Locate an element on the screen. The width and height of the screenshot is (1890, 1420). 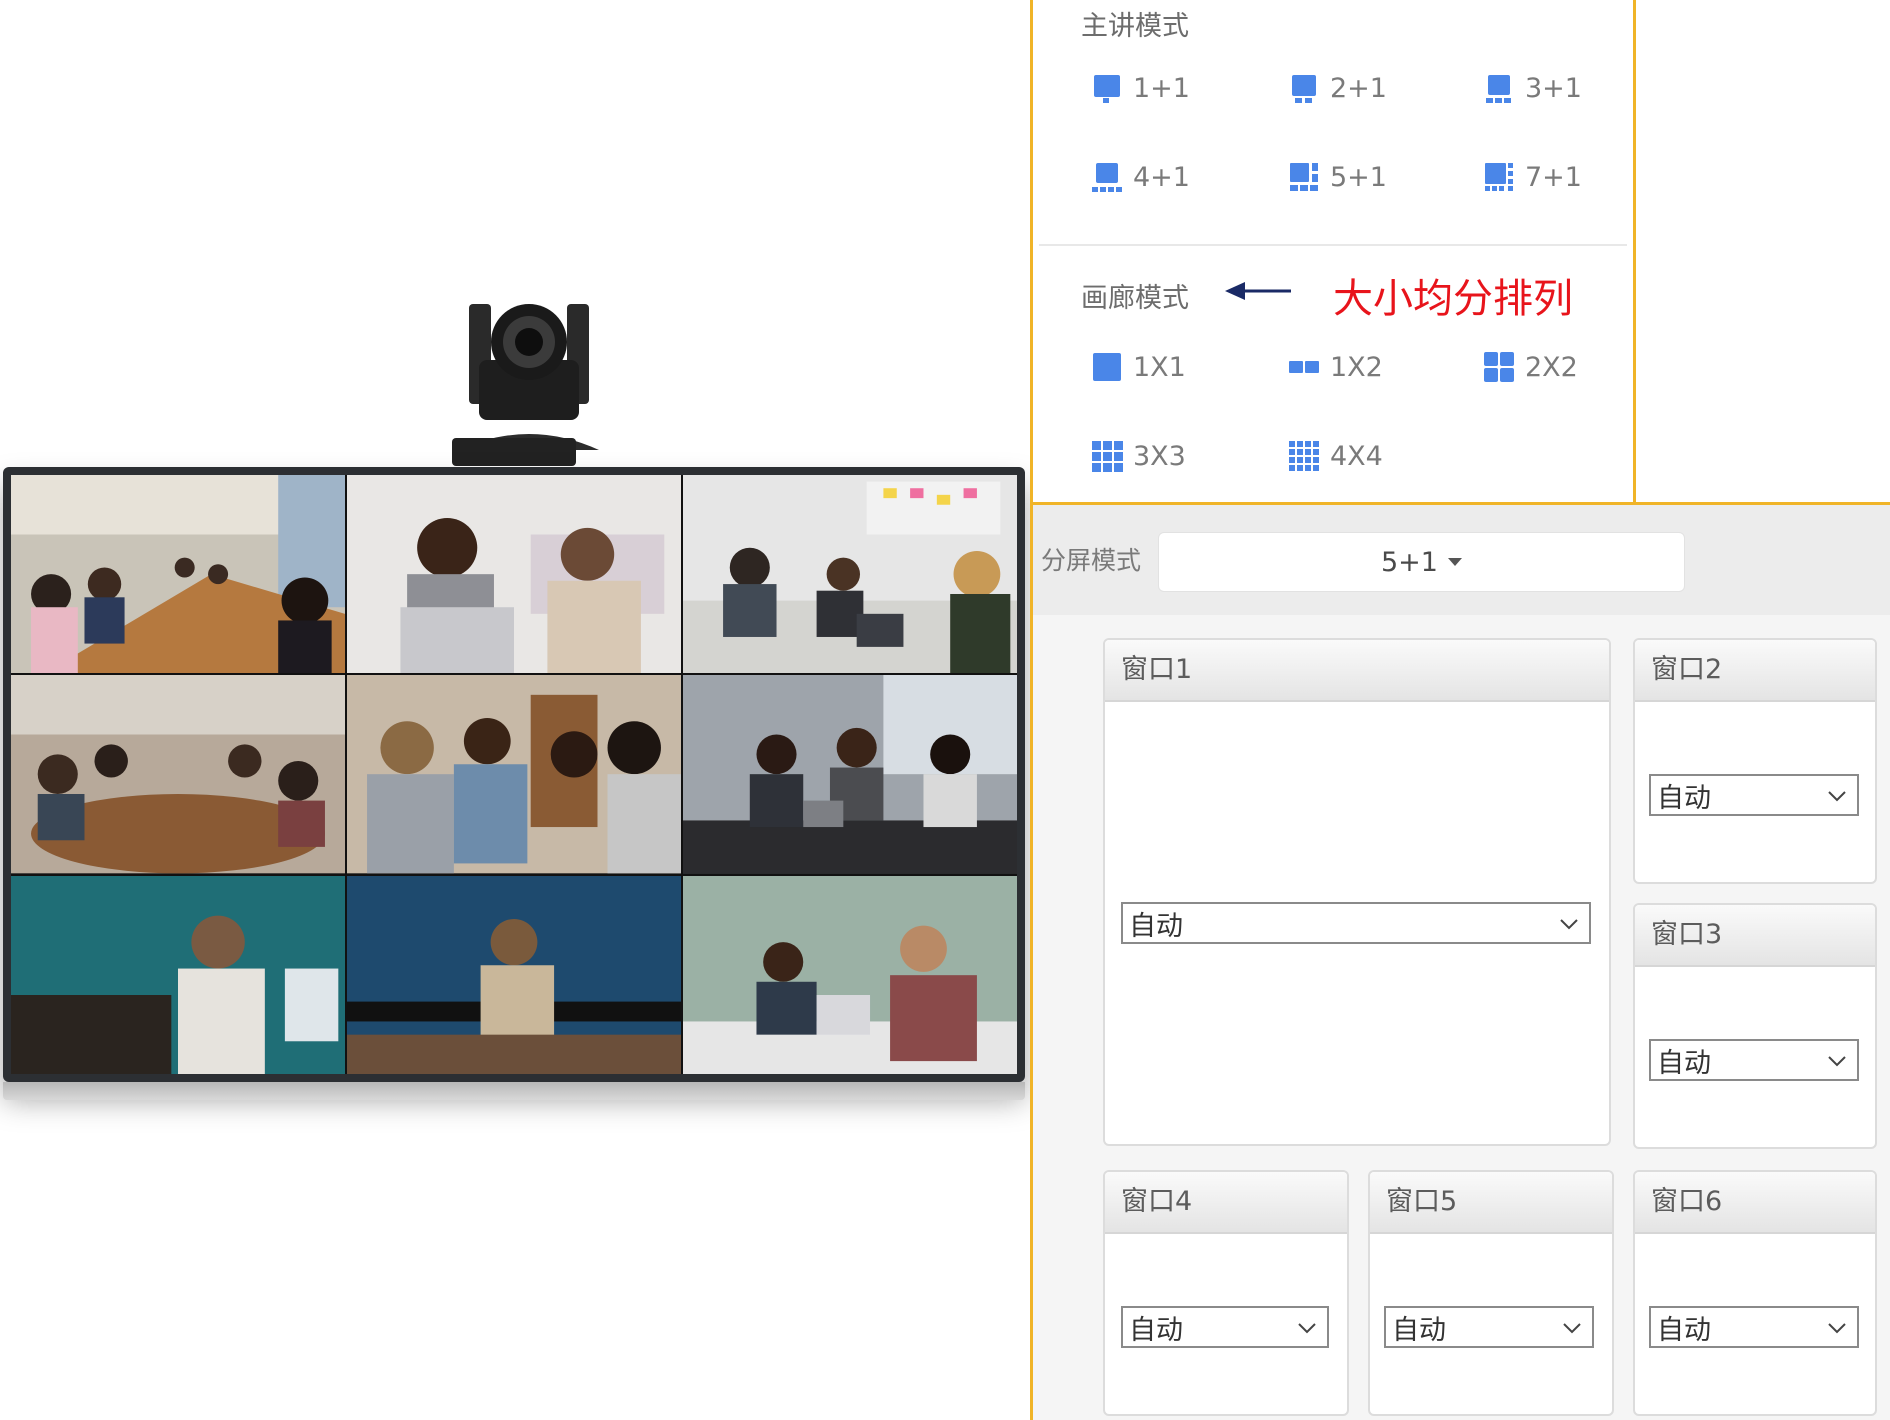
gallery-option-label: 1X2 is located at coordinates (1356, 367).